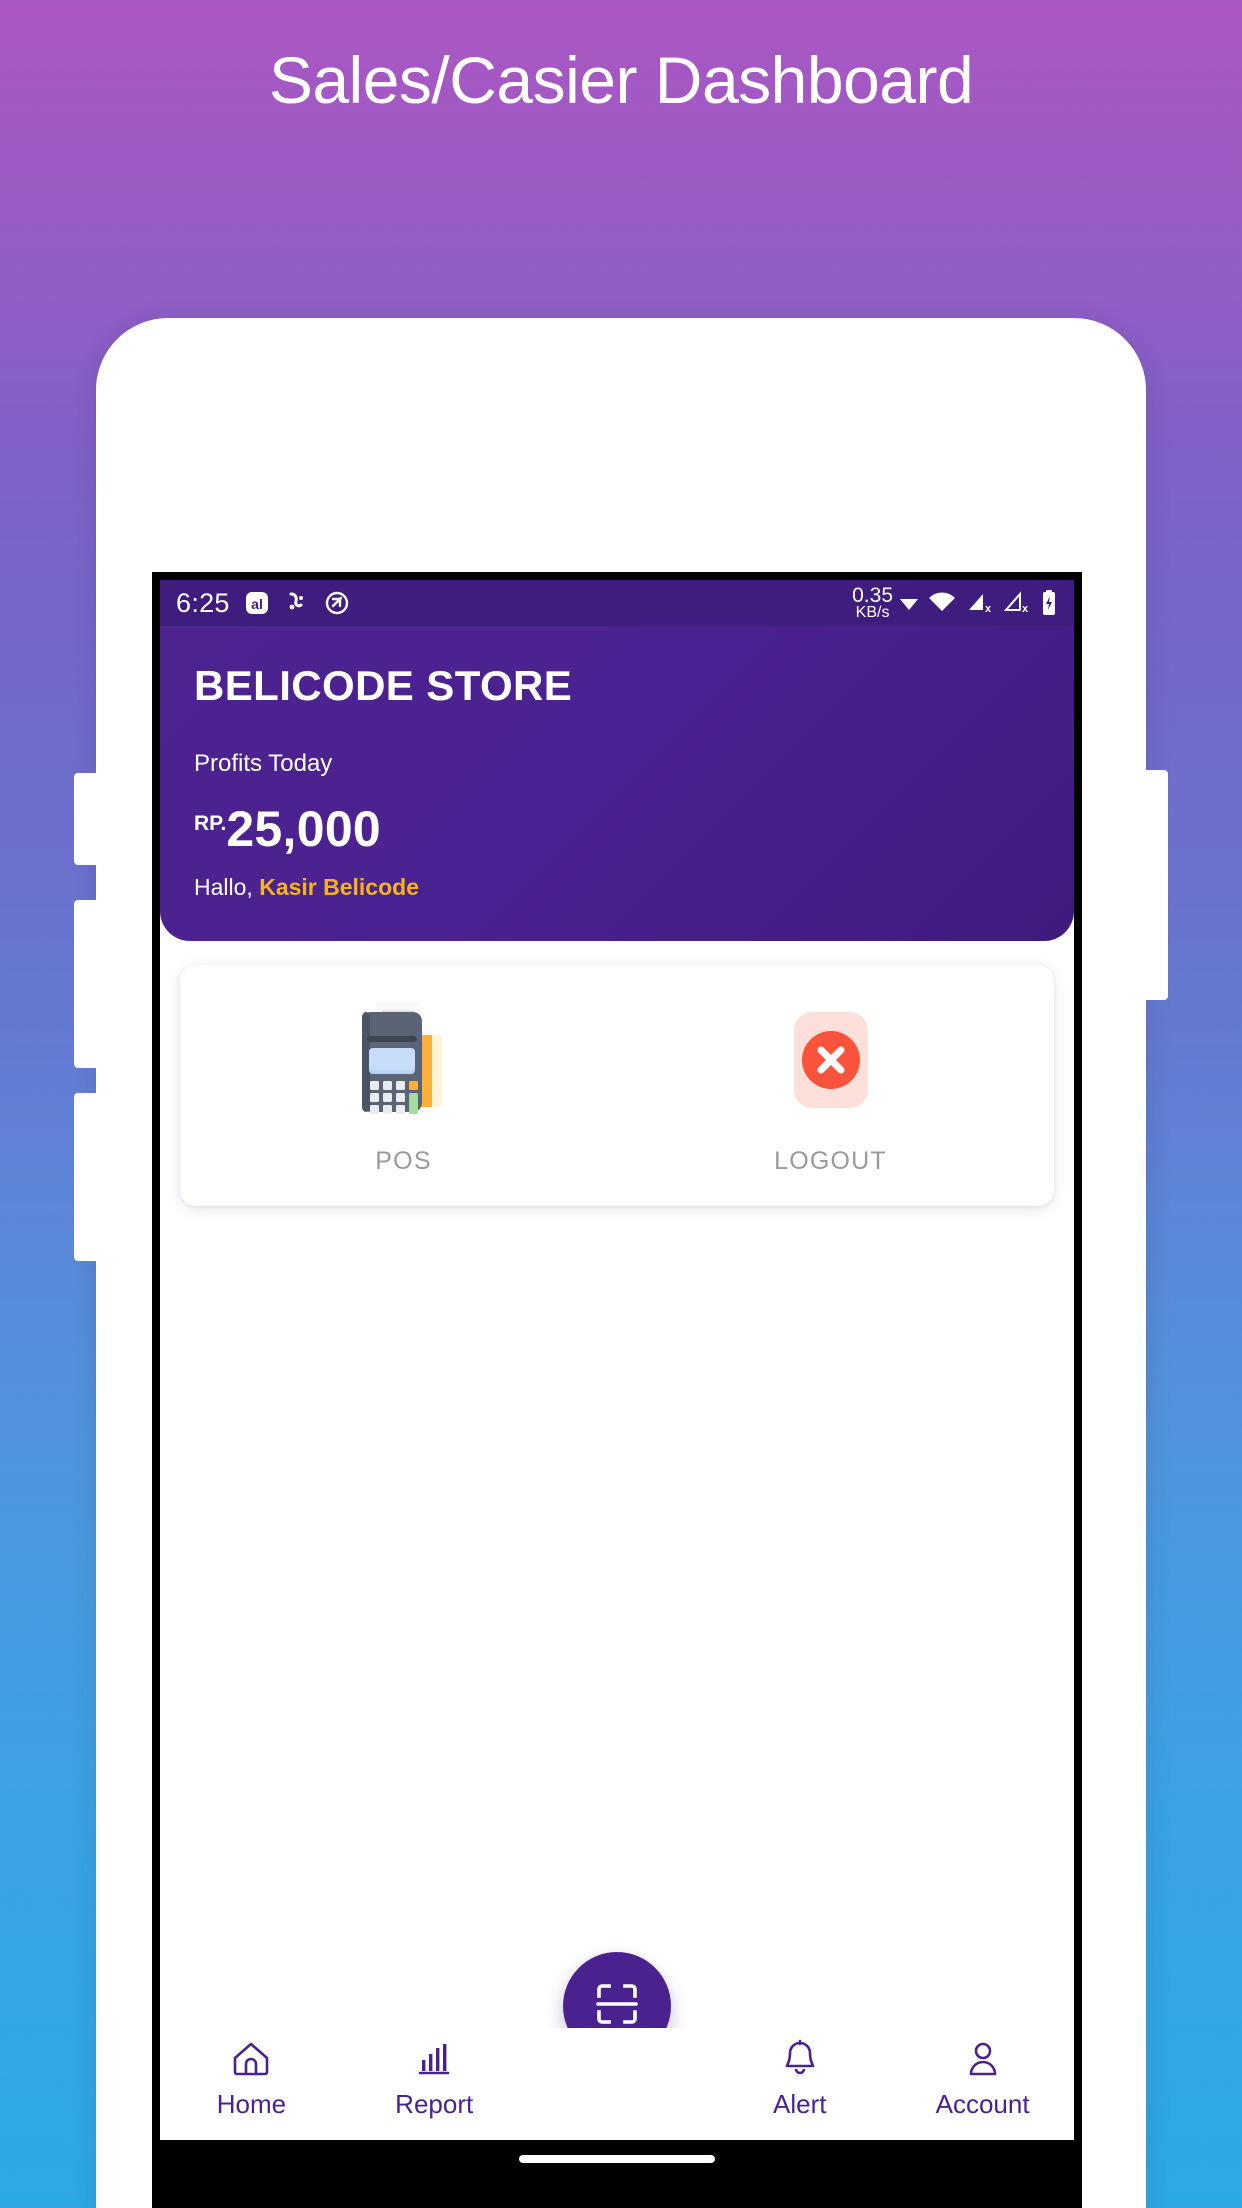 The image size is (1242, 2208). What do you see at coordinates (800, 2104) in the screenshot?
I see `nav-label-alert: Alert` at bounding box center [800, 2104].